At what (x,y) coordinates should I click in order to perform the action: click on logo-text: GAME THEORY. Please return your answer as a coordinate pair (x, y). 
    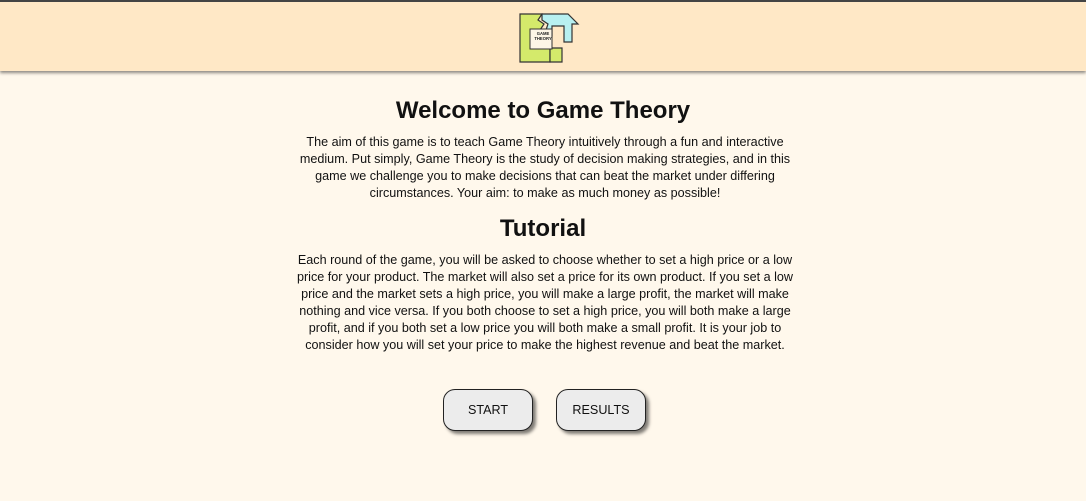
    Looking at the image, I should click on (543, 36).